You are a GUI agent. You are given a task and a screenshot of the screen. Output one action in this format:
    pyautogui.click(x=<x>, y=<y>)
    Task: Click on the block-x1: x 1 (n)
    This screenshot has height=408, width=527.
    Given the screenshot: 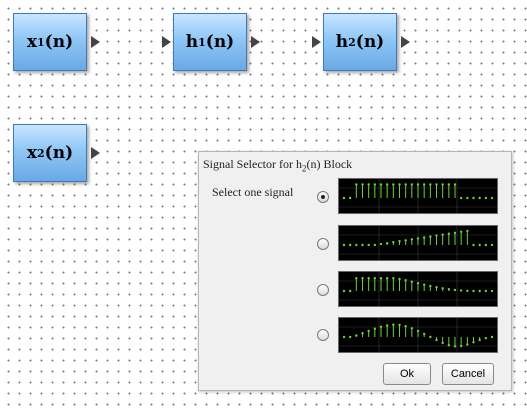 What is the action you would take?
    pyautogui.click(x=50, y=42)
    